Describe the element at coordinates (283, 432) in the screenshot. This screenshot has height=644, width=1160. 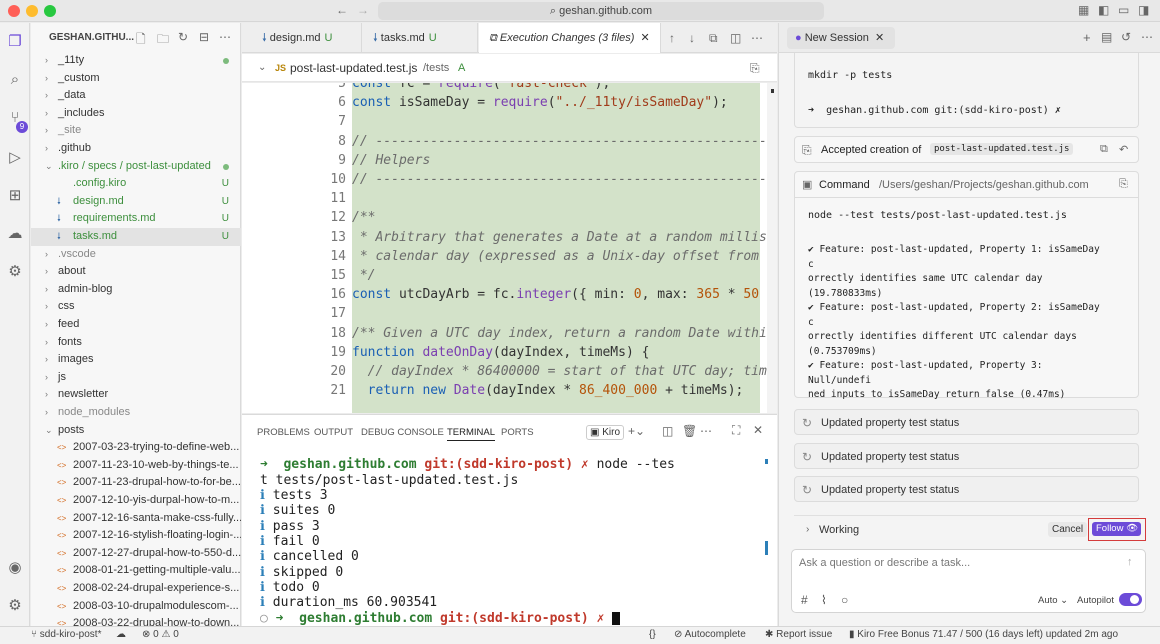
I see `tab-problems: PROBLEMS` at that location.